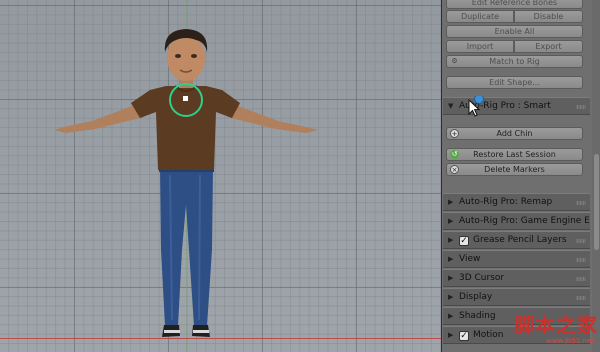 Image resolution: width=600 pixels, height=352 pixels. What do you see at coordinates (570, 341) in the screenshot?
I see `watermark-url: www.jb51.net` at bounding box center [570, 341].